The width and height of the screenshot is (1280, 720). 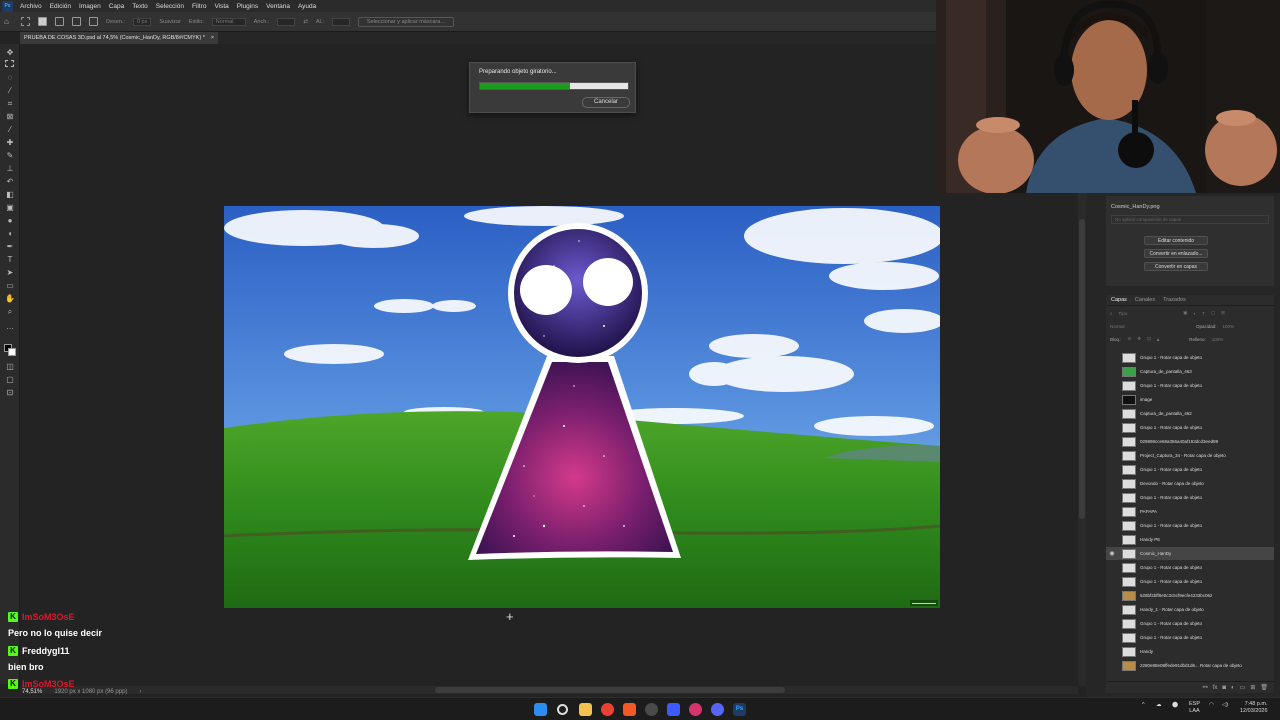 I want to click on link-layers-icon: ⚯, so click(x=1205, y=687).